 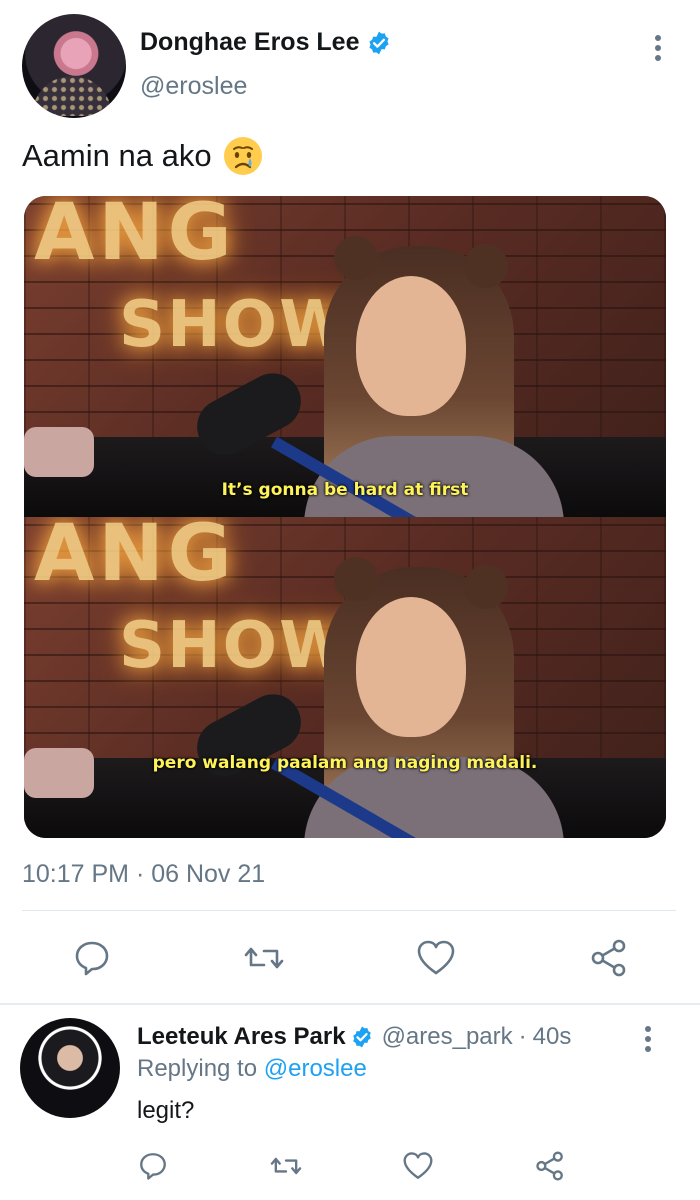 I want to click on replying-mention-link: @eroslee, so click(x=315, y=1068).